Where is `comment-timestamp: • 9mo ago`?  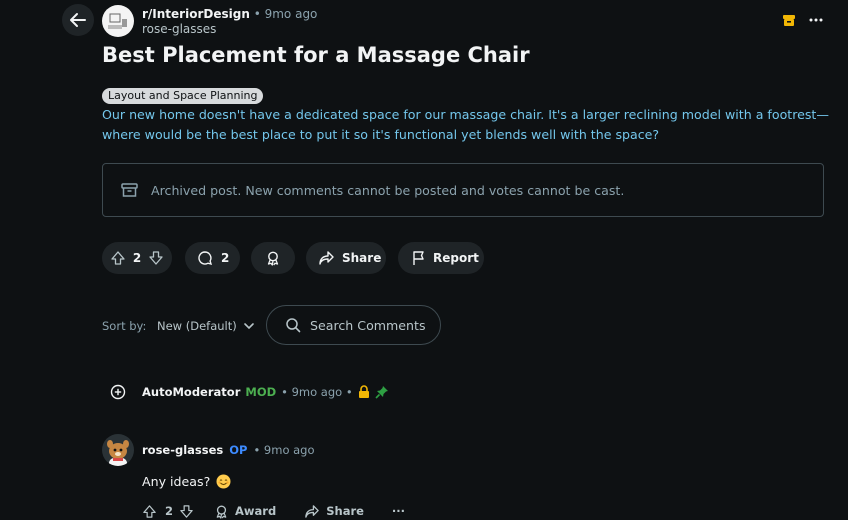 comment-timestamp: • 9mo ago is located at coordinates (284, 450).